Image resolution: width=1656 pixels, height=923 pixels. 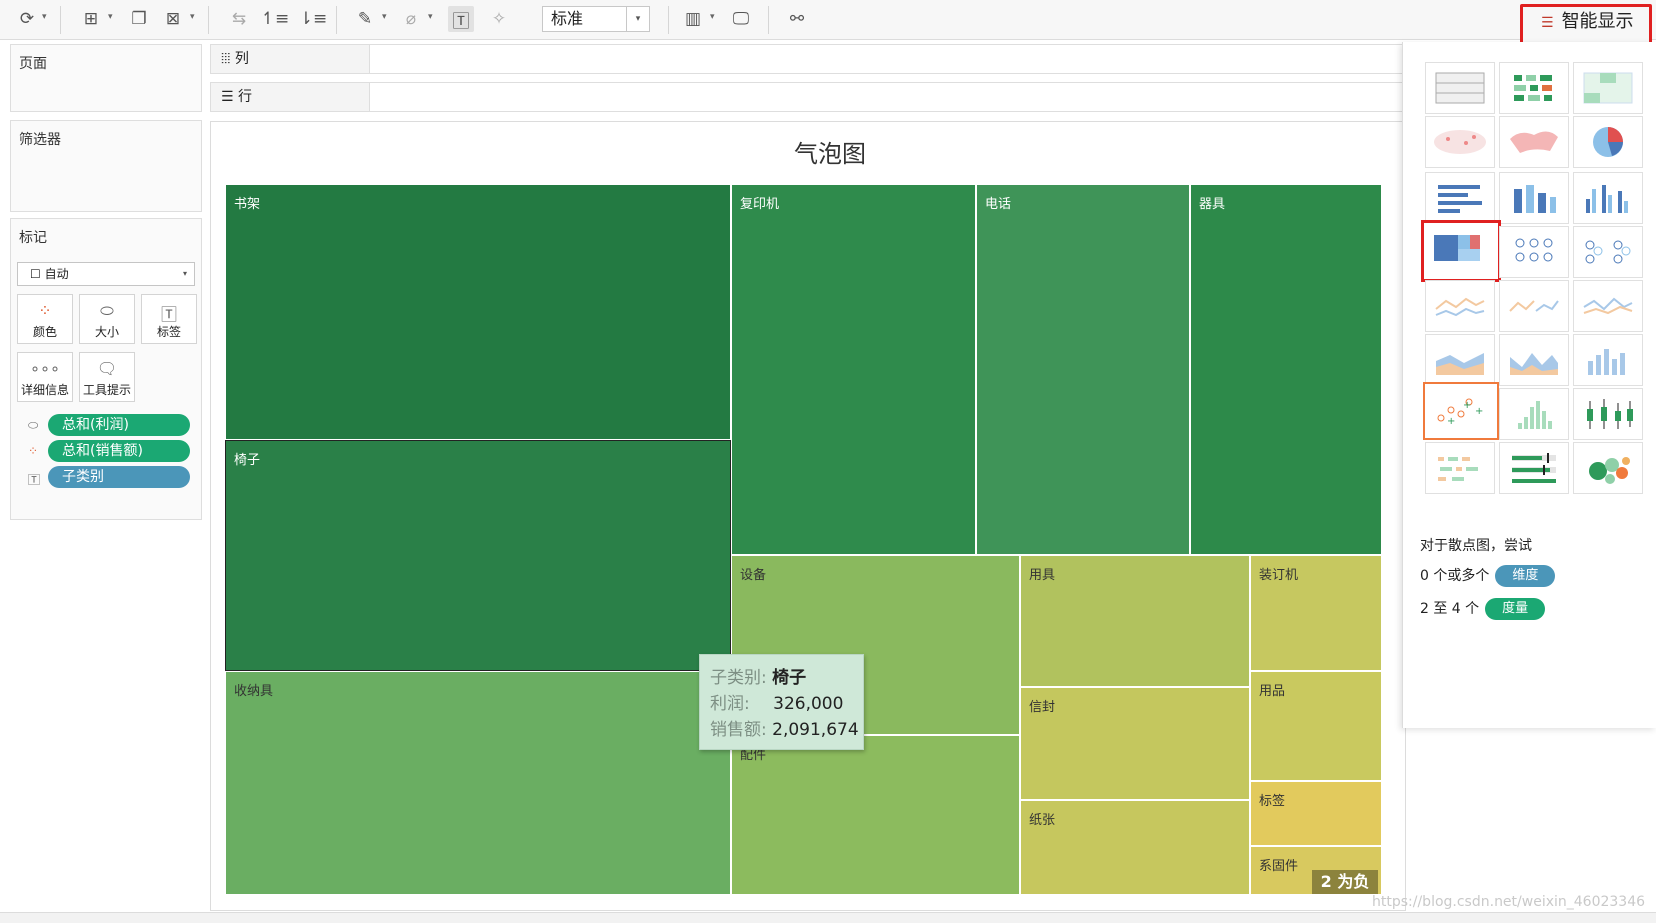 What do you see at coordinates (478, 555) in the screenshot?
I see `treemap-cell-chairs: 椅子` at bounding box center [478, 555].